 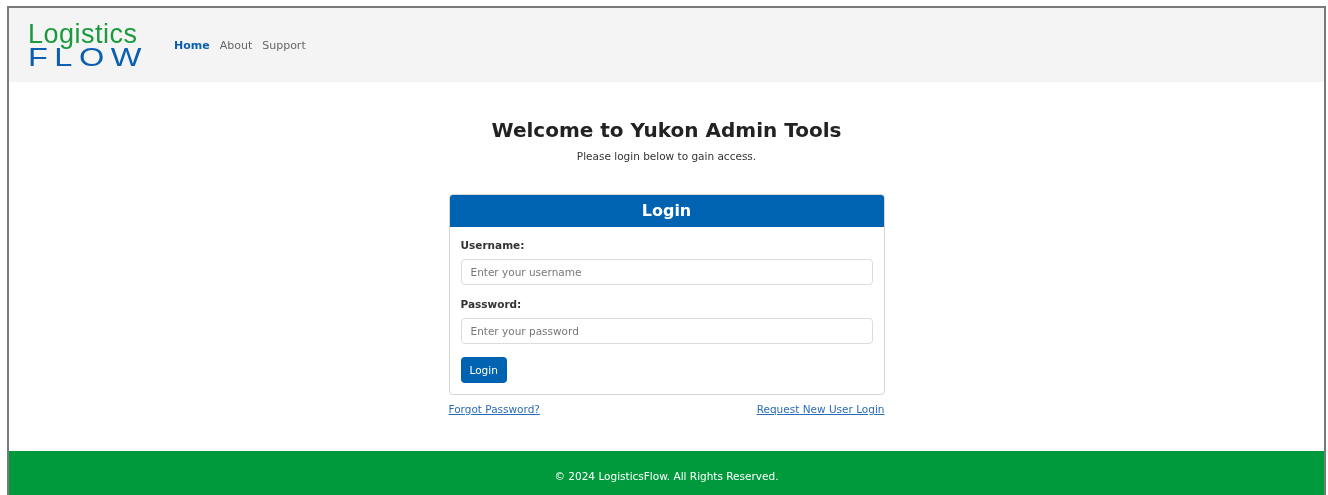 I want to click on link: Request New User Login, so click(x=820, y=409).